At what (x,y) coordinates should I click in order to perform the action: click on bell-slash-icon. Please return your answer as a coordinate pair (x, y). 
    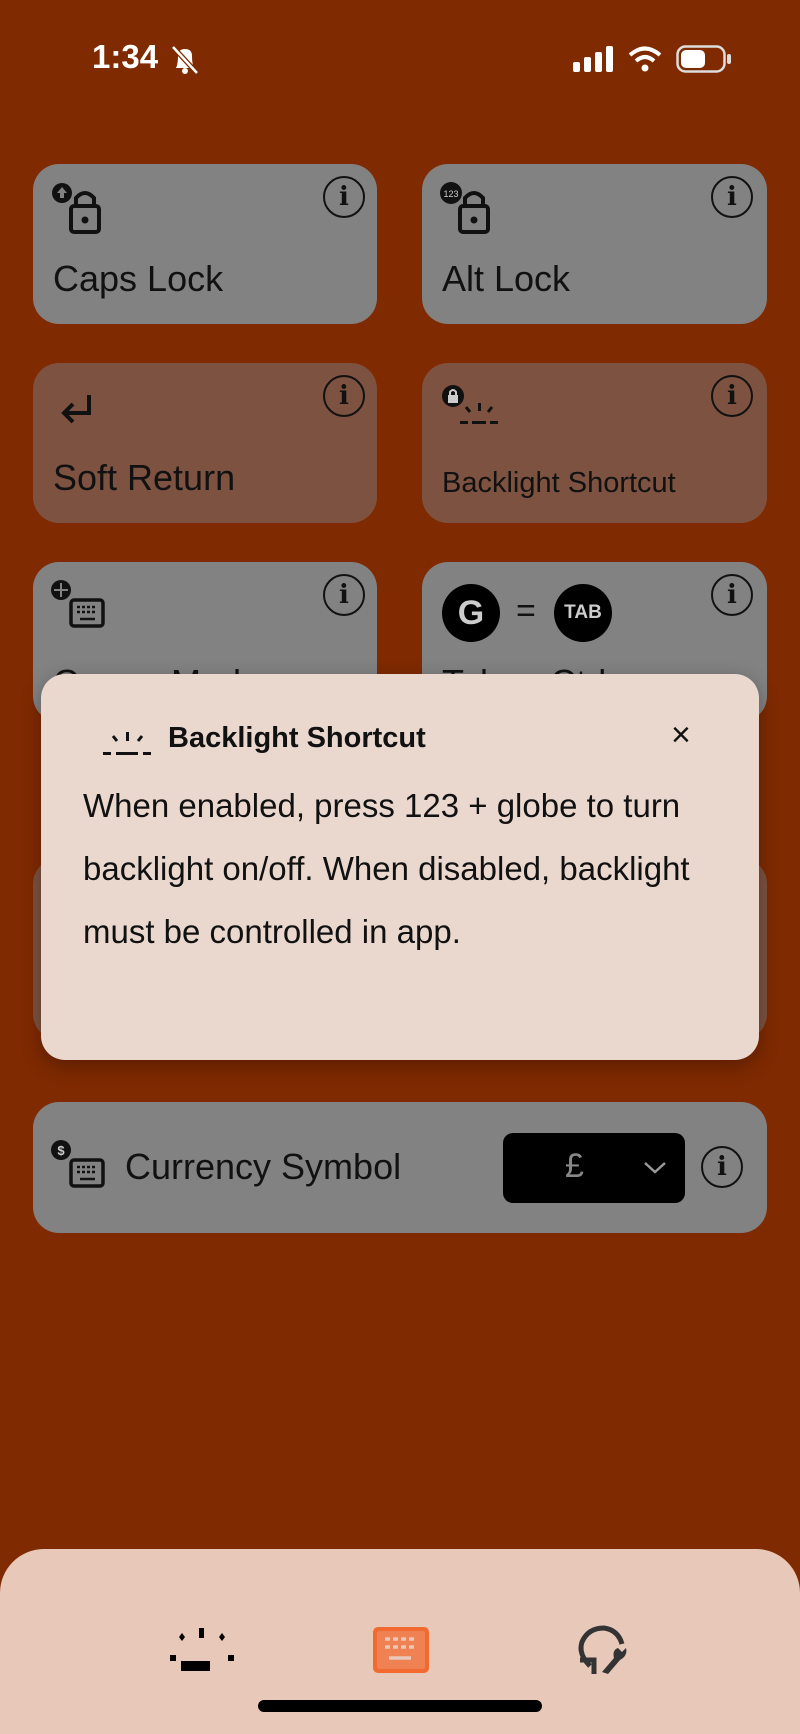
    Looking at the image, I should click on (185, 60).